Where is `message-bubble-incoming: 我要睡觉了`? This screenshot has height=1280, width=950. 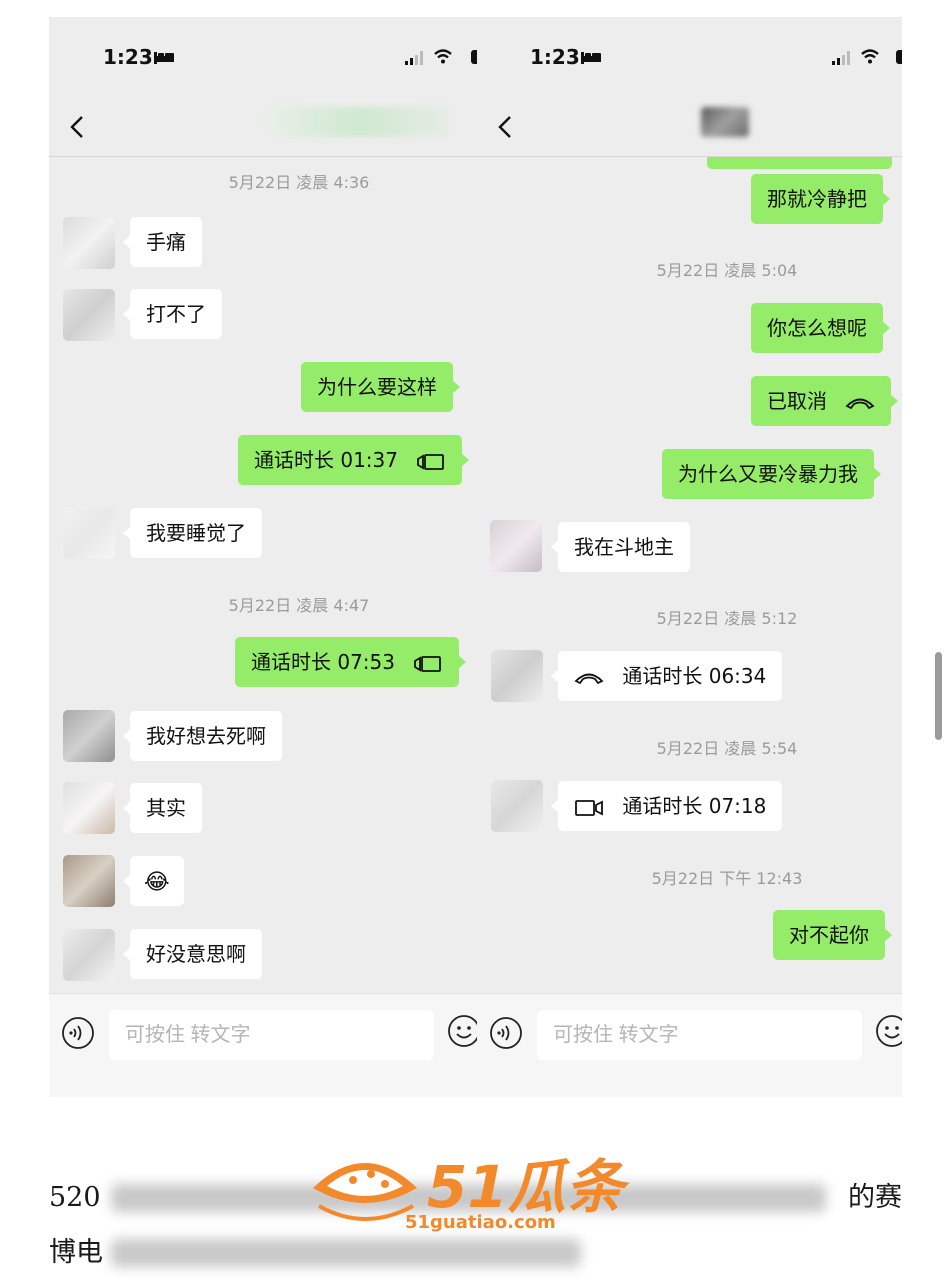
message-bubble-incoming: 我要睡觉了 is located at coordinates (192, 533).